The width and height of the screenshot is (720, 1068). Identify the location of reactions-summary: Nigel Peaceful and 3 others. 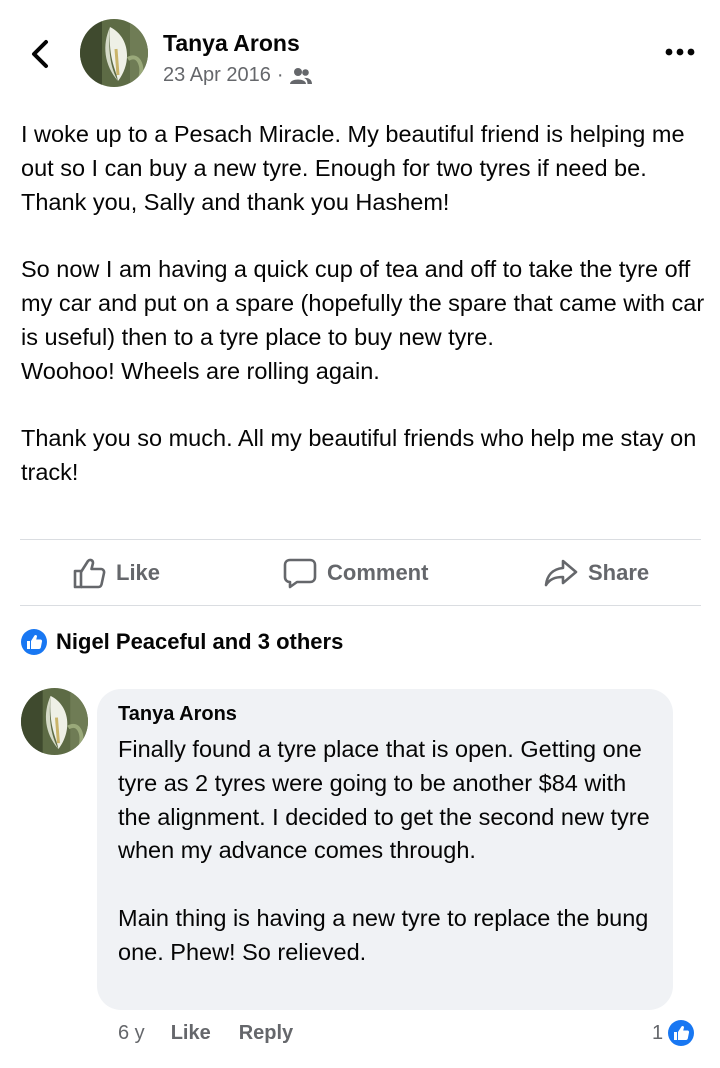
(181, 642).